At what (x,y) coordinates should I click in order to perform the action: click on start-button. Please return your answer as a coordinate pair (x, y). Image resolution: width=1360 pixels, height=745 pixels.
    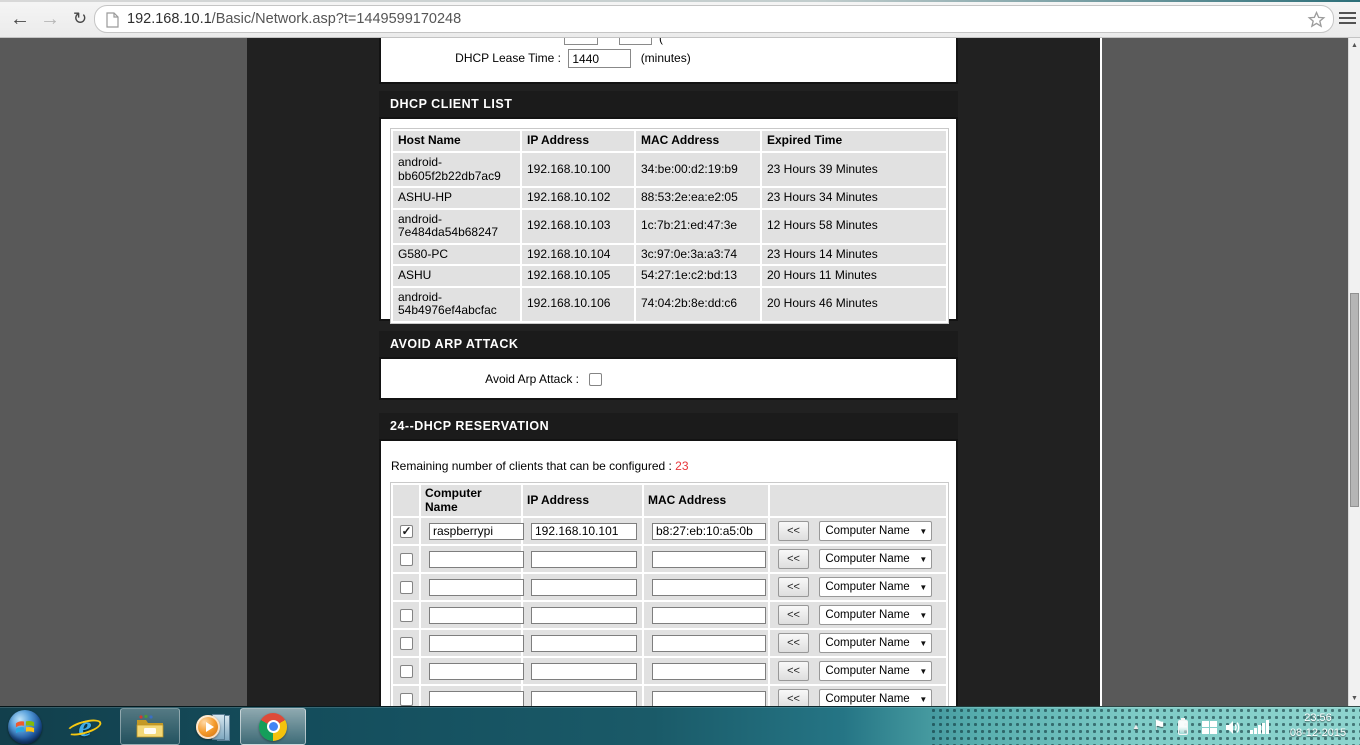
    Looking at the image, I should click on (25, 726).